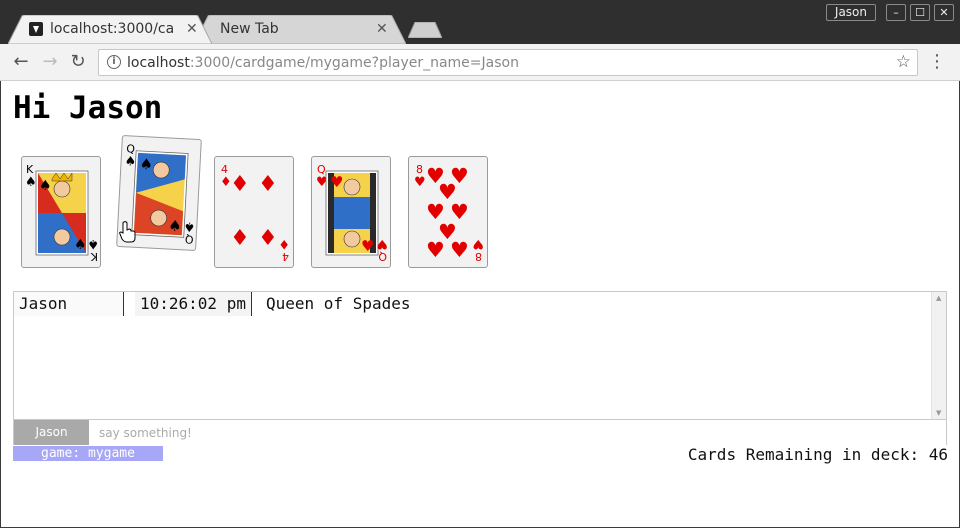 This screenshot has width=960, height=528. Describe the element at coordinates (938, 298) in the screenshot. I see `scroll-up-icon: ▲` at that location.